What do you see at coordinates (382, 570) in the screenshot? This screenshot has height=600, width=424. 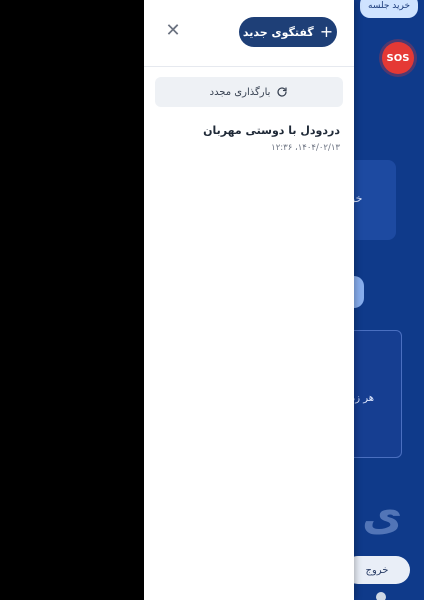 I see `exit-button: خروج` at bounding box center [382, 570].